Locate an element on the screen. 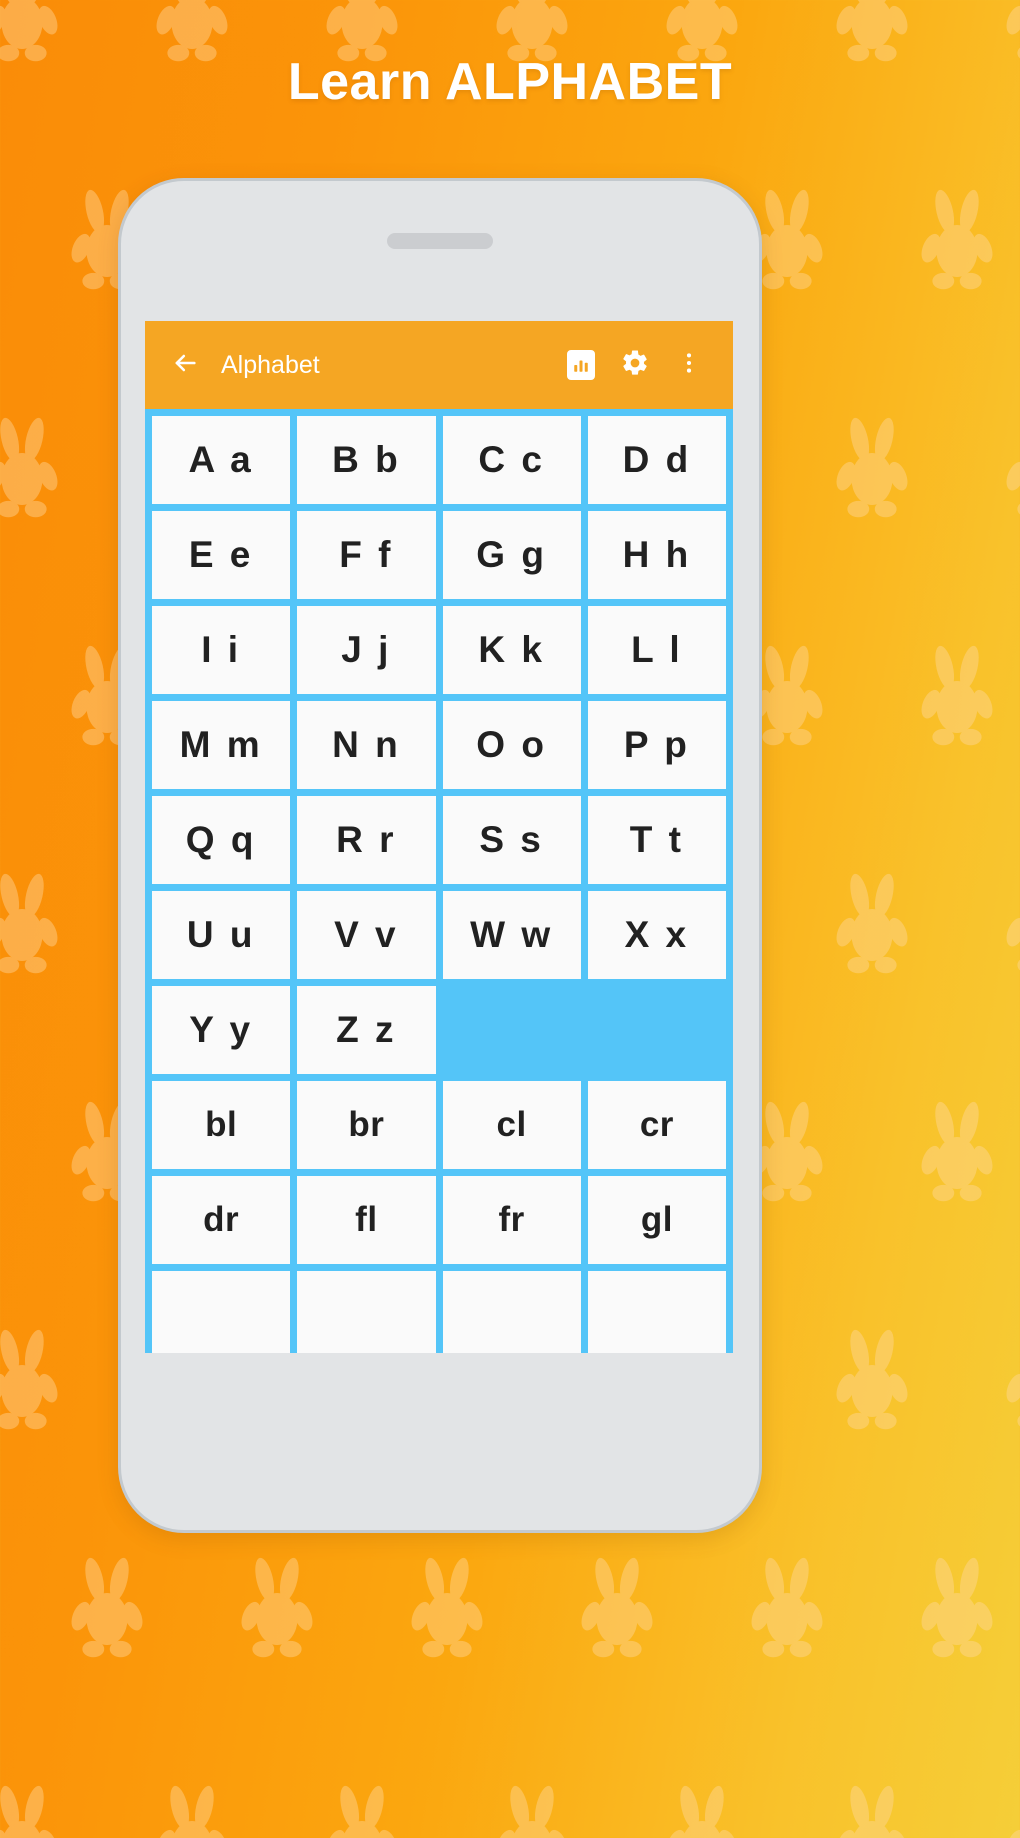 The image size is (1020, 1838). settings-button is located at coordinates (635, 365).